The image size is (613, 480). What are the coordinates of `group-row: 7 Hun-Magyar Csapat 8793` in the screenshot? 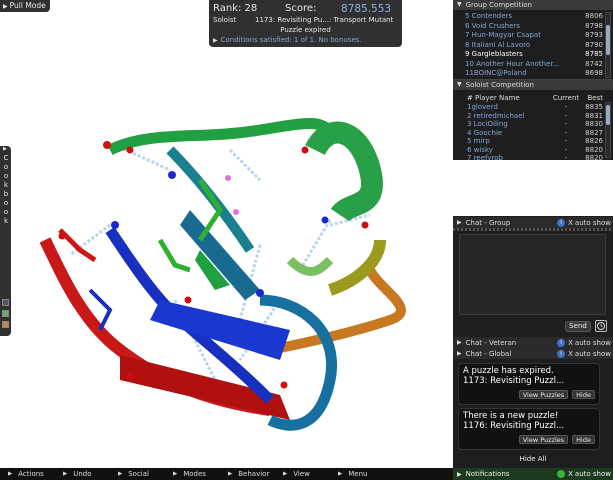 It's located at (533, 36).